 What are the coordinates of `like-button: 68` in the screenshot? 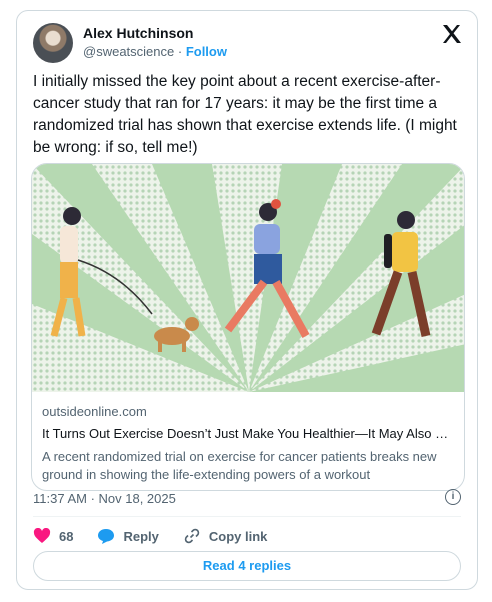 It's located at (53, 536).